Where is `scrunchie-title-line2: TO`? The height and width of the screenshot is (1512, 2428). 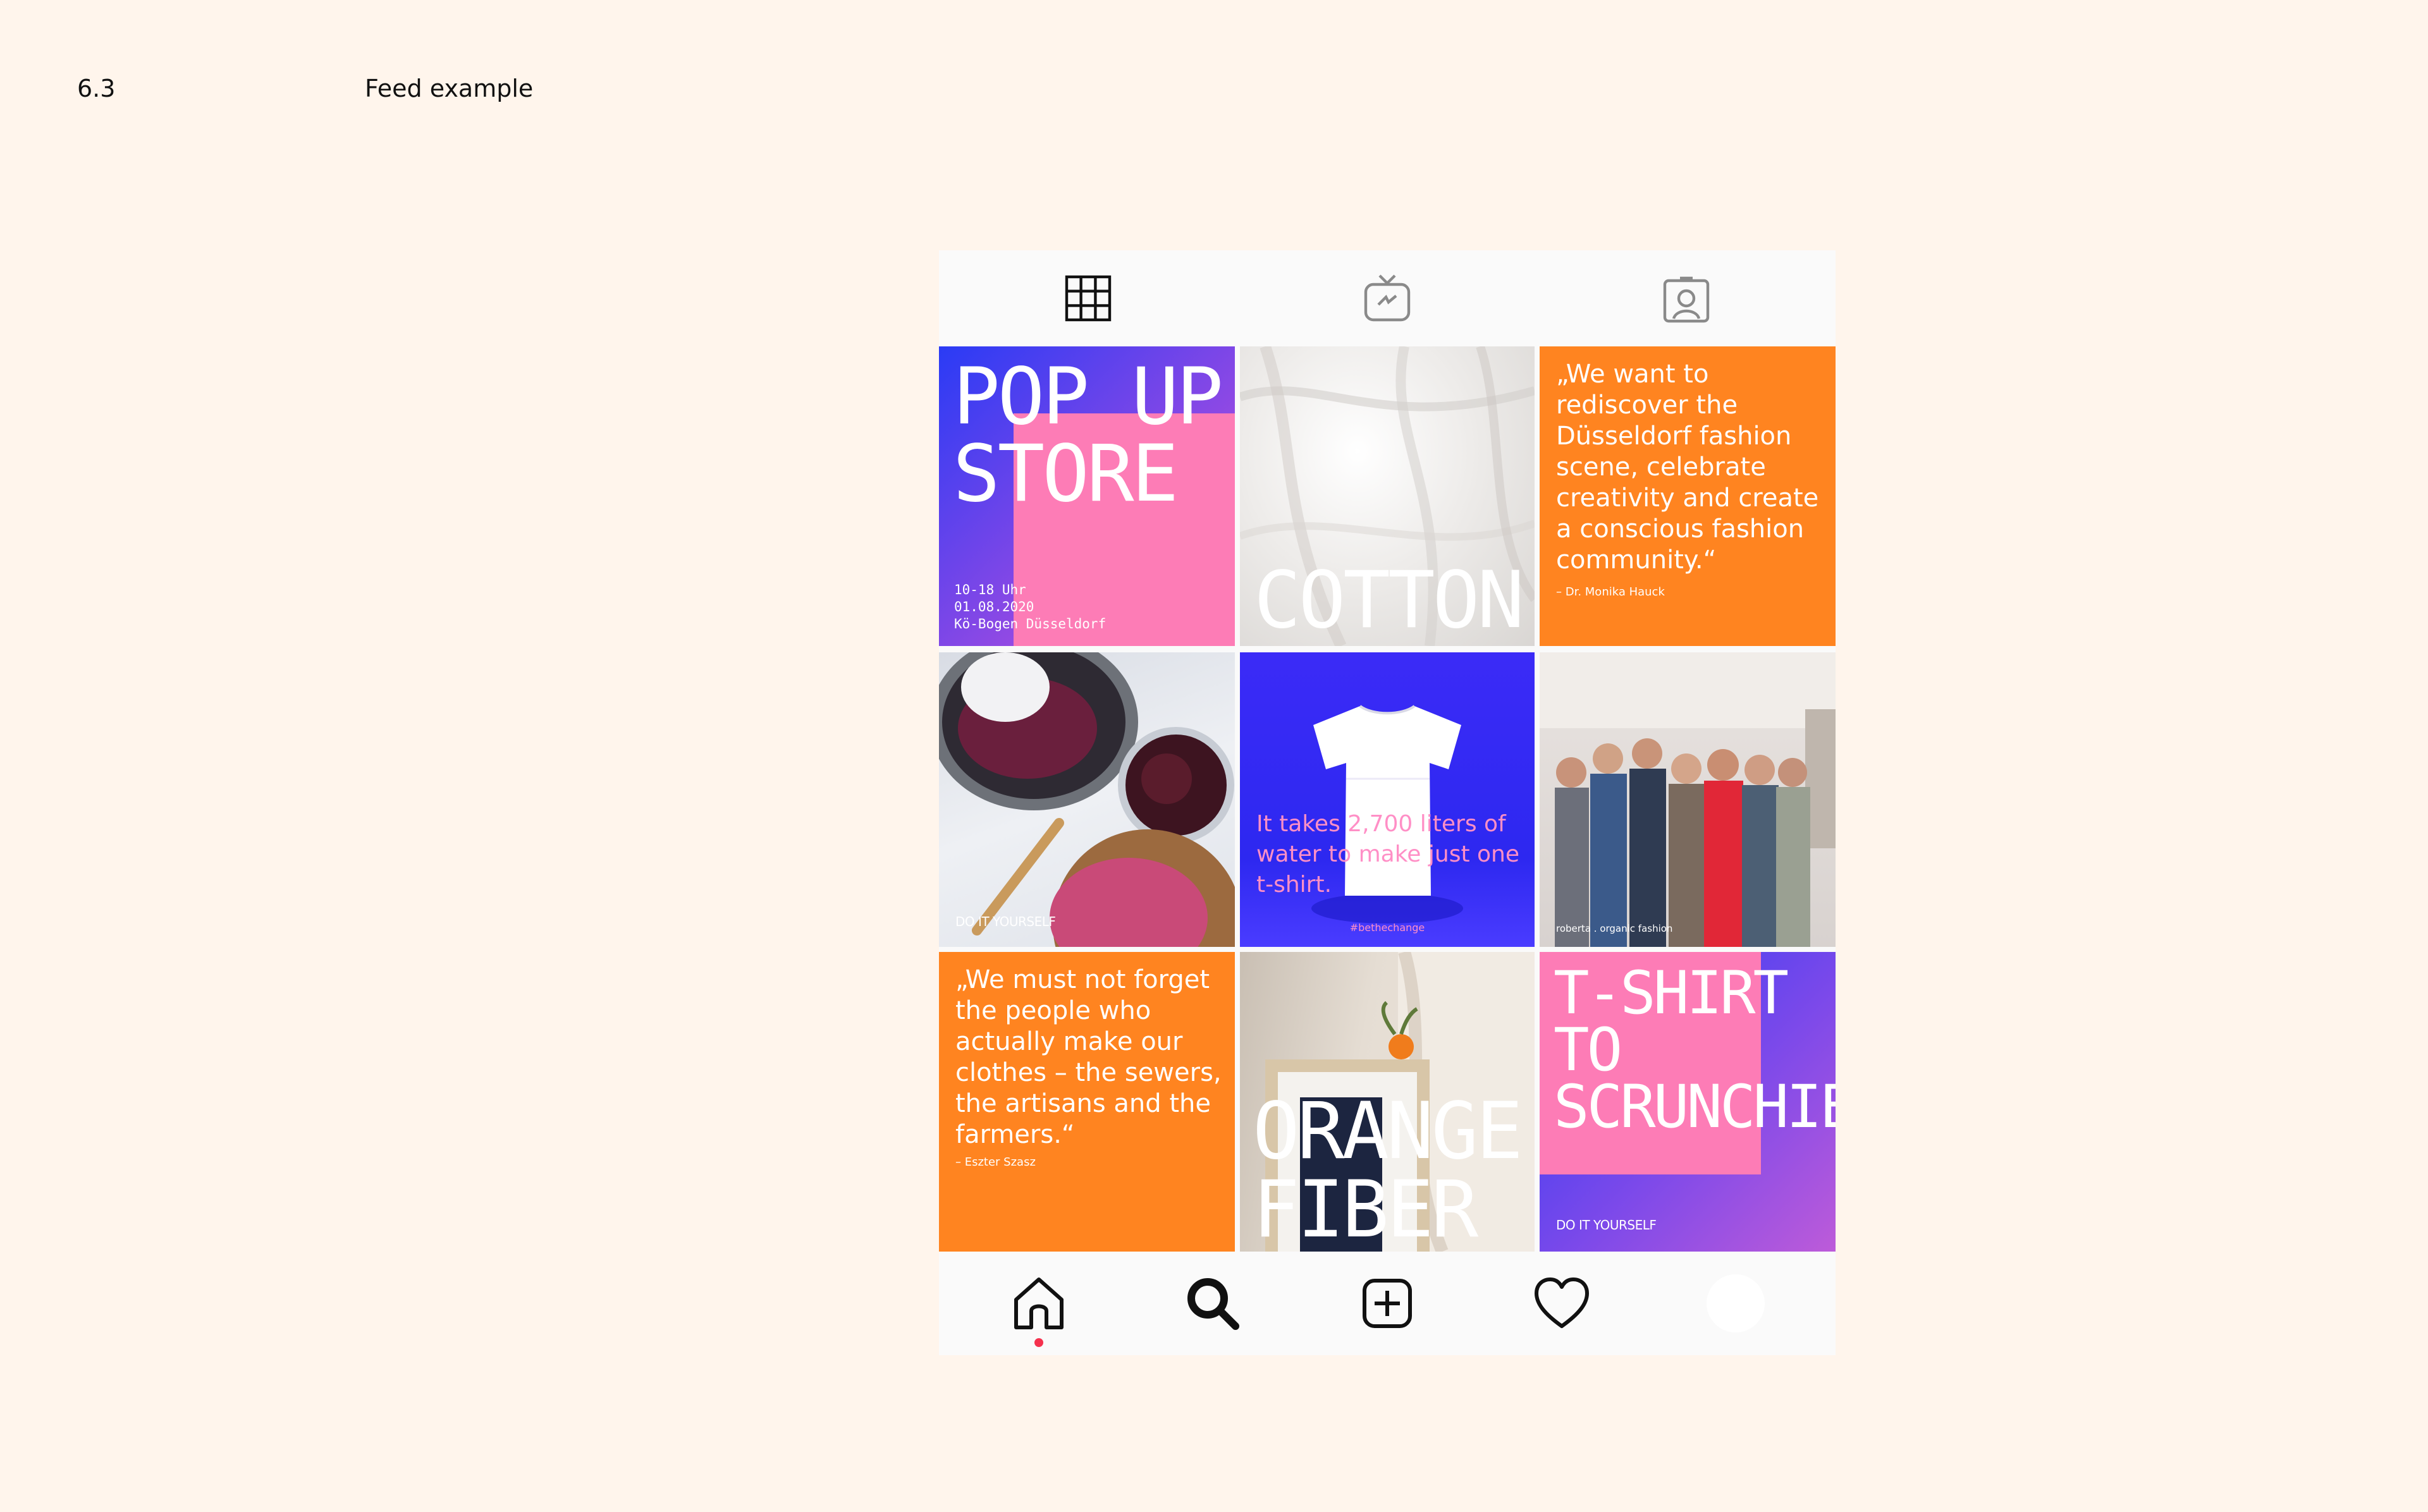
scrunchie-title-line2: TO is located at coordinates (1588, 1050).